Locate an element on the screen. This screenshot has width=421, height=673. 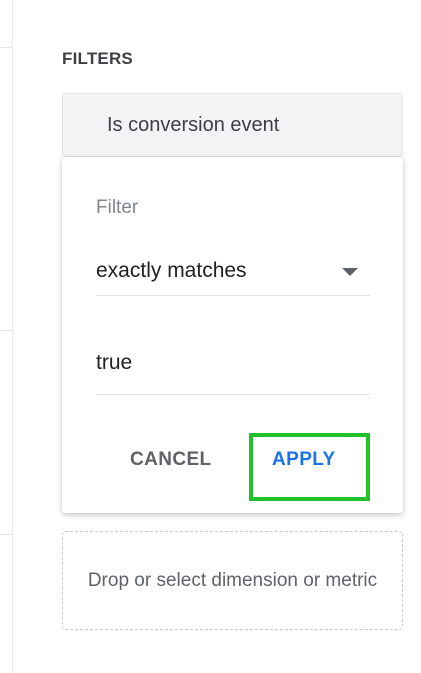
filter-caption: Filter is located at coordinates (117, 207).